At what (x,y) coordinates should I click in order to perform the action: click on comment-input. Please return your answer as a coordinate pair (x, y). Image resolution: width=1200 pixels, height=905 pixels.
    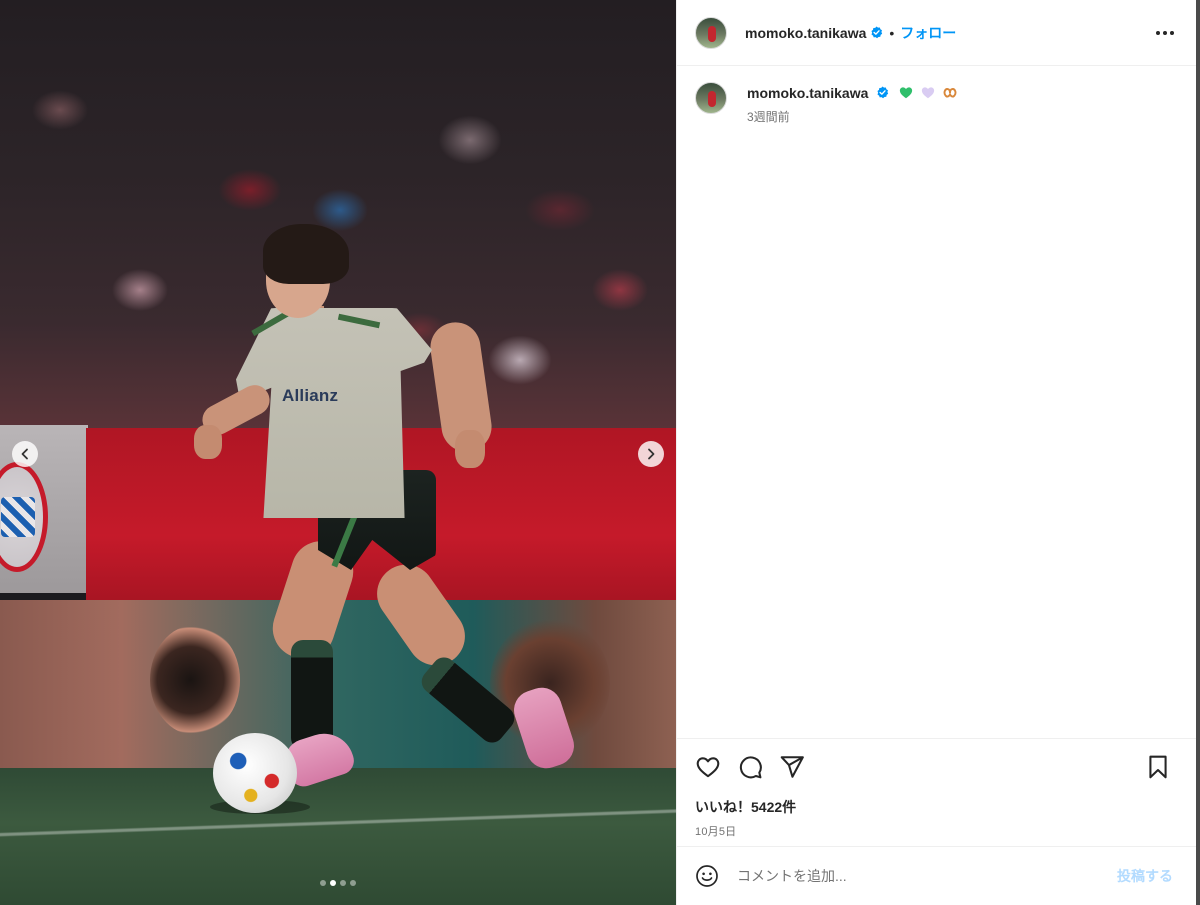
    Looking at the image, I should click on (927, 876).